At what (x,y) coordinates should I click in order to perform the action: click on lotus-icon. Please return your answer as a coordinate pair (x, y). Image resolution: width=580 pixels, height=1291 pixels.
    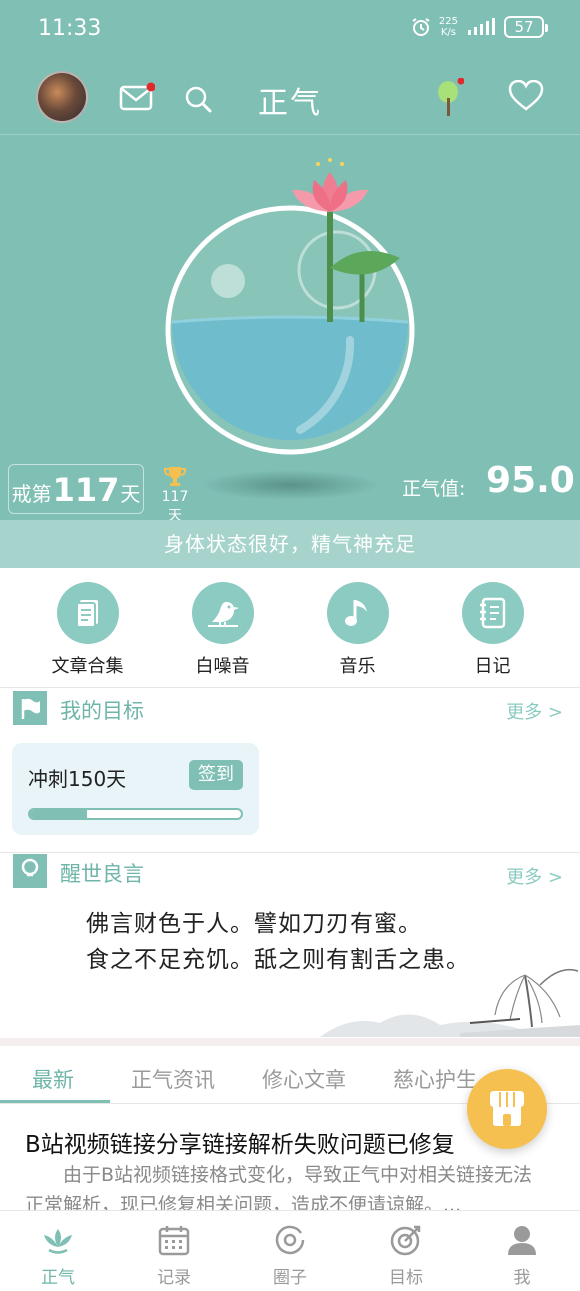
    Looking at the image, I should click on (58, 1241).